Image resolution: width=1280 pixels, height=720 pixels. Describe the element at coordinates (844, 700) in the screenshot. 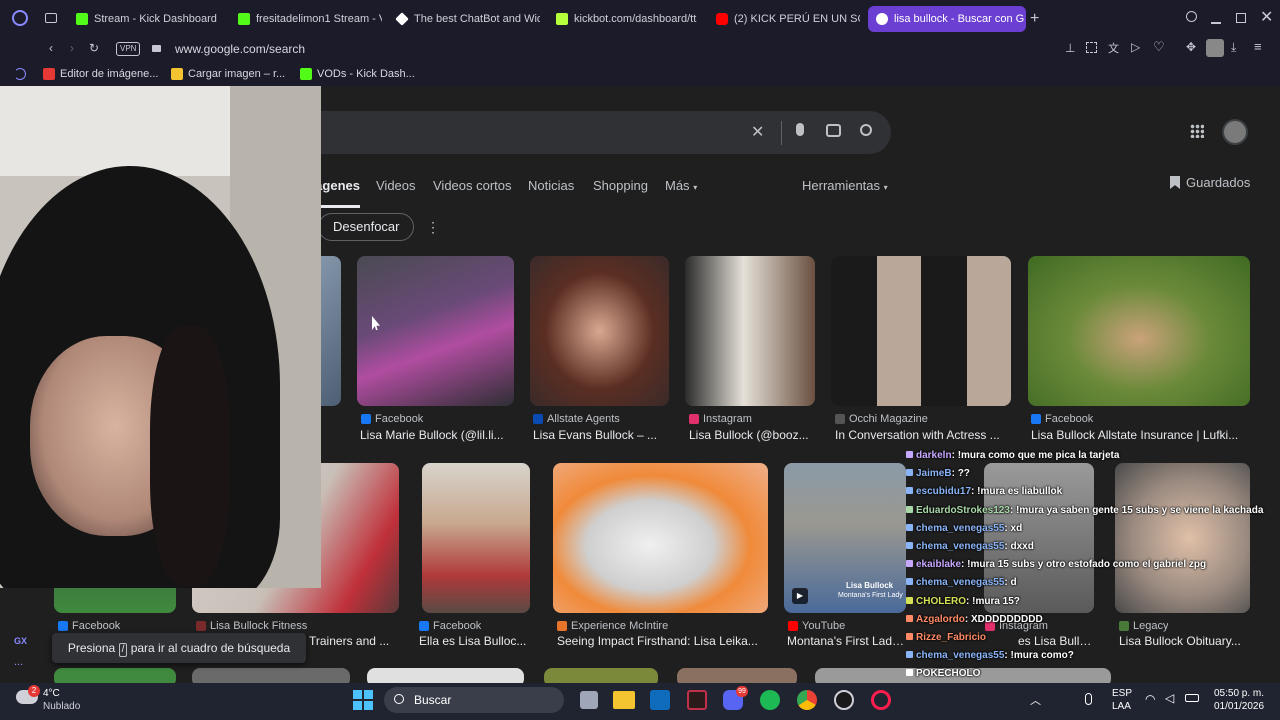

I see `obs-icon` at that location.